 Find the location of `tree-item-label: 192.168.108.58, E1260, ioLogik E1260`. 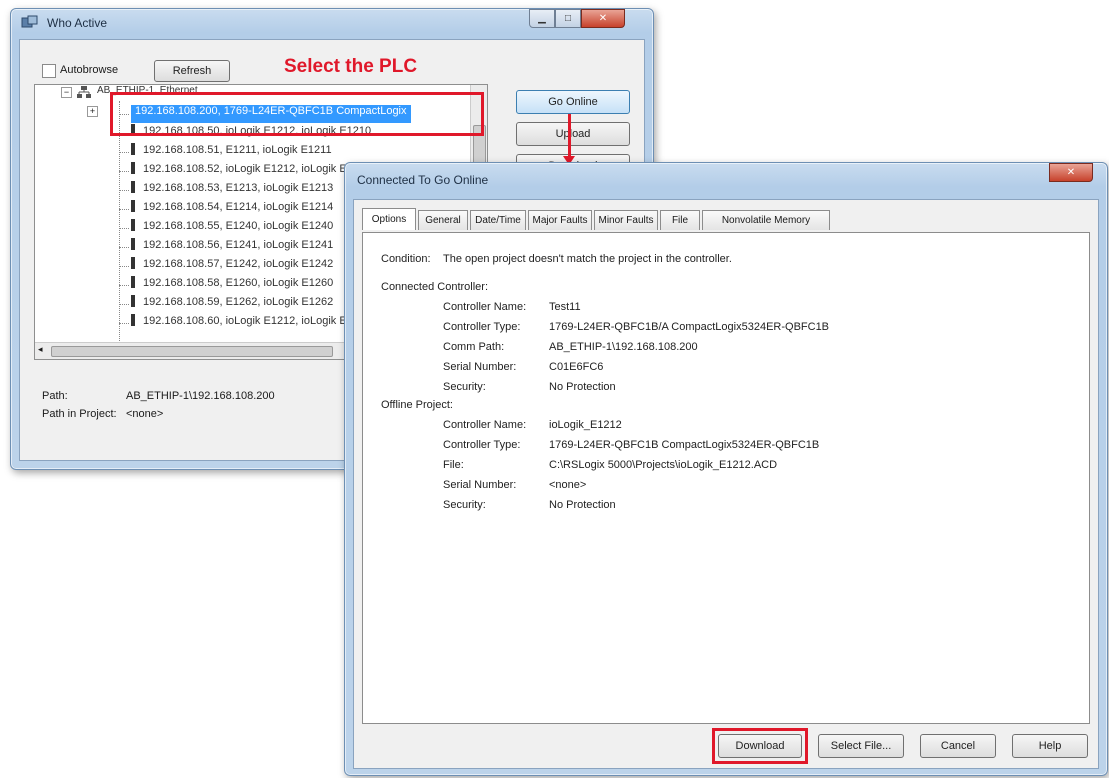

tree-item-label: 192.168.108.58, E1260, ioLogik E1260 is located at coordinates (238, 283).